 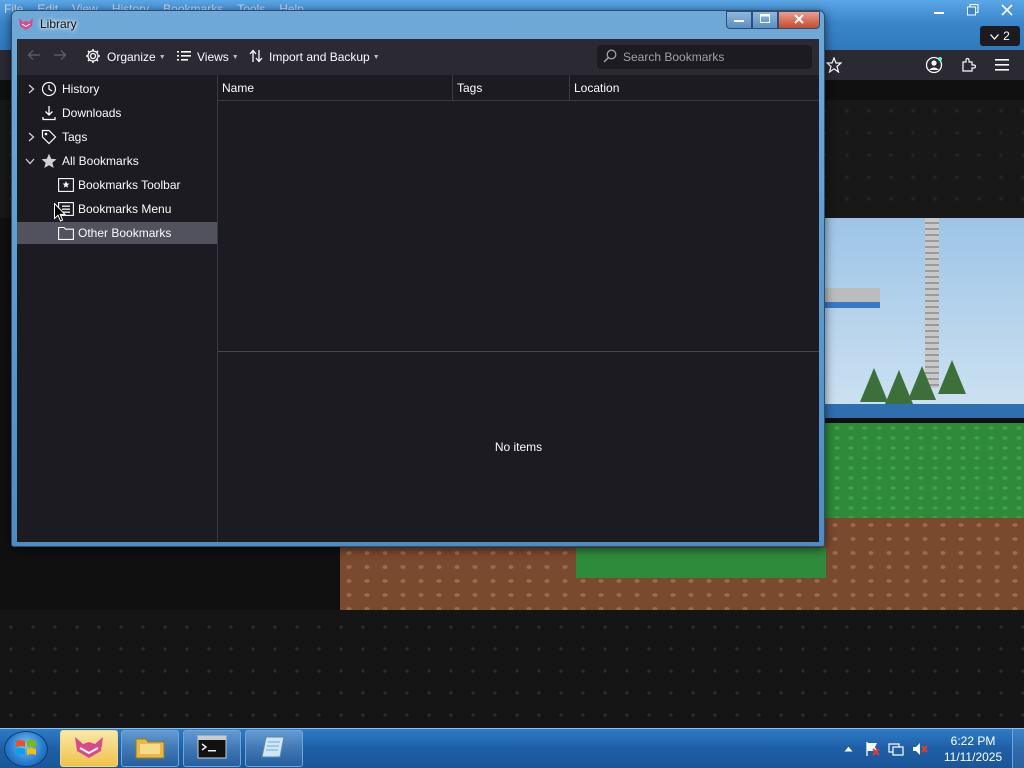 I want to click on empty-state-text: No items, so click(x=518, y=447).